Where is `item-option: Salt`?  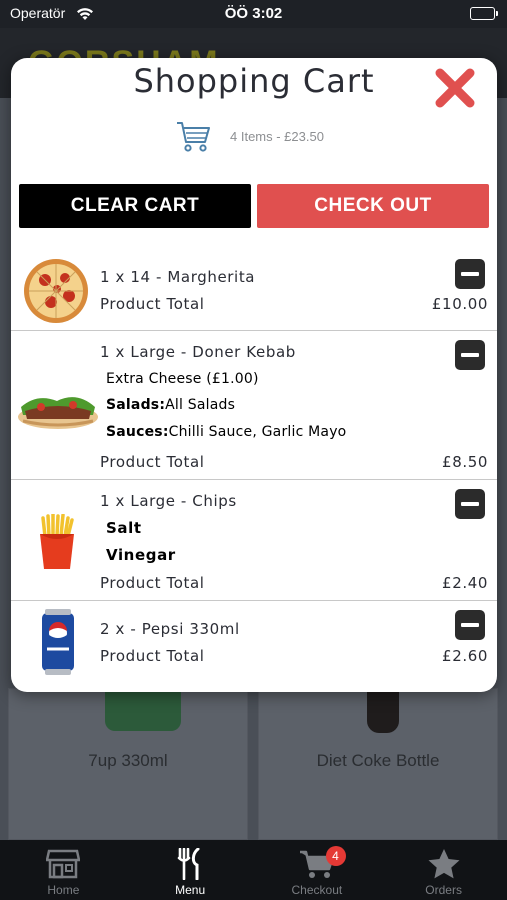 item-option: Salt is located at coordinates (124, 528).